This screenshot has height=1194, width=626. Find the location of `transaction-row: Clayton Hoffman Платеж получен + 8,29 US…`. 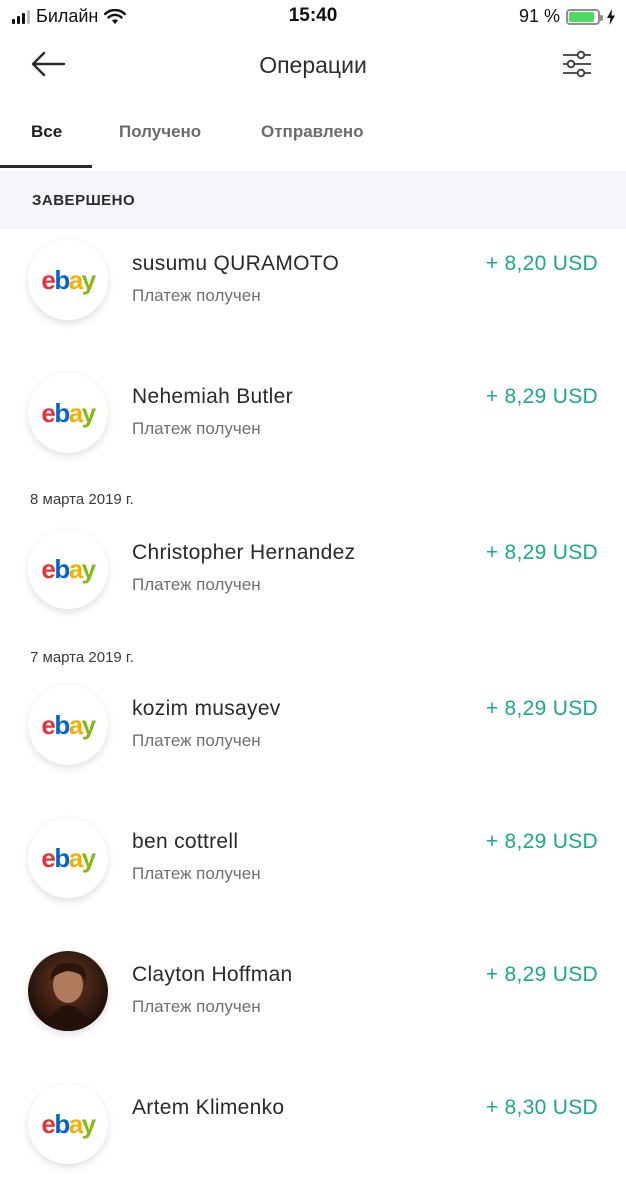

transaction-row: Clayton Hoffman Платеж получен + 8,29 US… is located at coordinates (313, 1006).